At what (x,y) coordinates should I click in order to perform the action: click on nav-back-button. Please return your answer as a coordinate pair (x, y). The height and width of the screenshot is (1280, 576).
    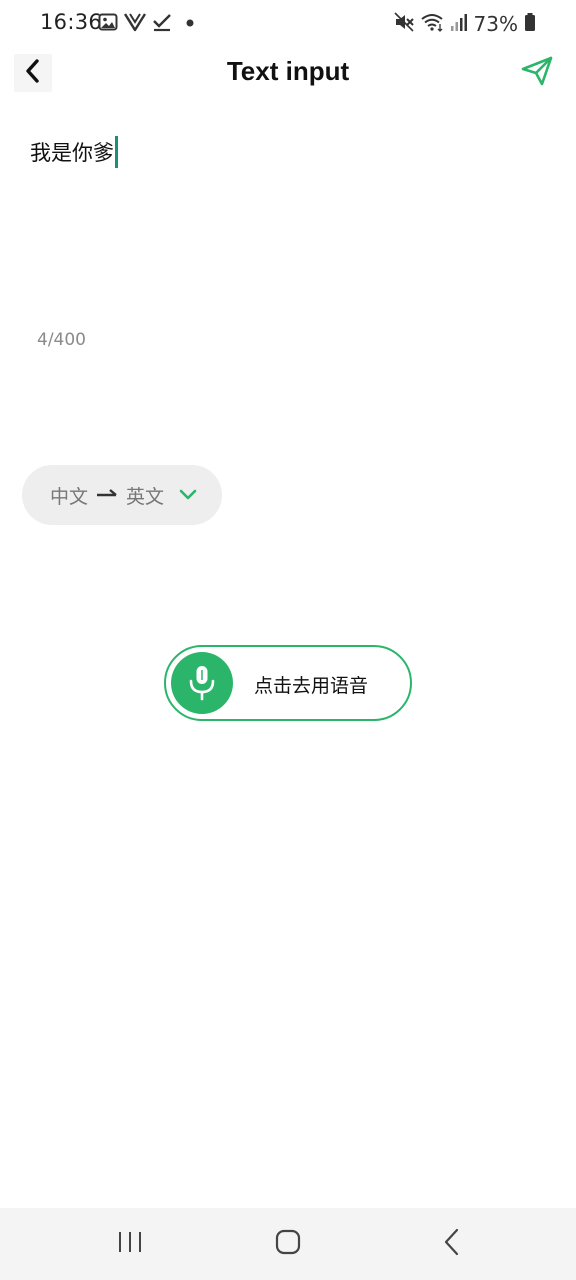
    Looking at the image, I should click on (452, 1244).